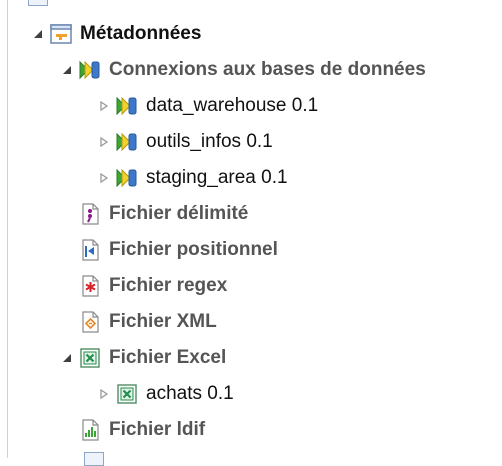  Describe the element at coordinates (217, 177) in the screenshot. I see `tree-node-label: staging_area 0.1` at that location.